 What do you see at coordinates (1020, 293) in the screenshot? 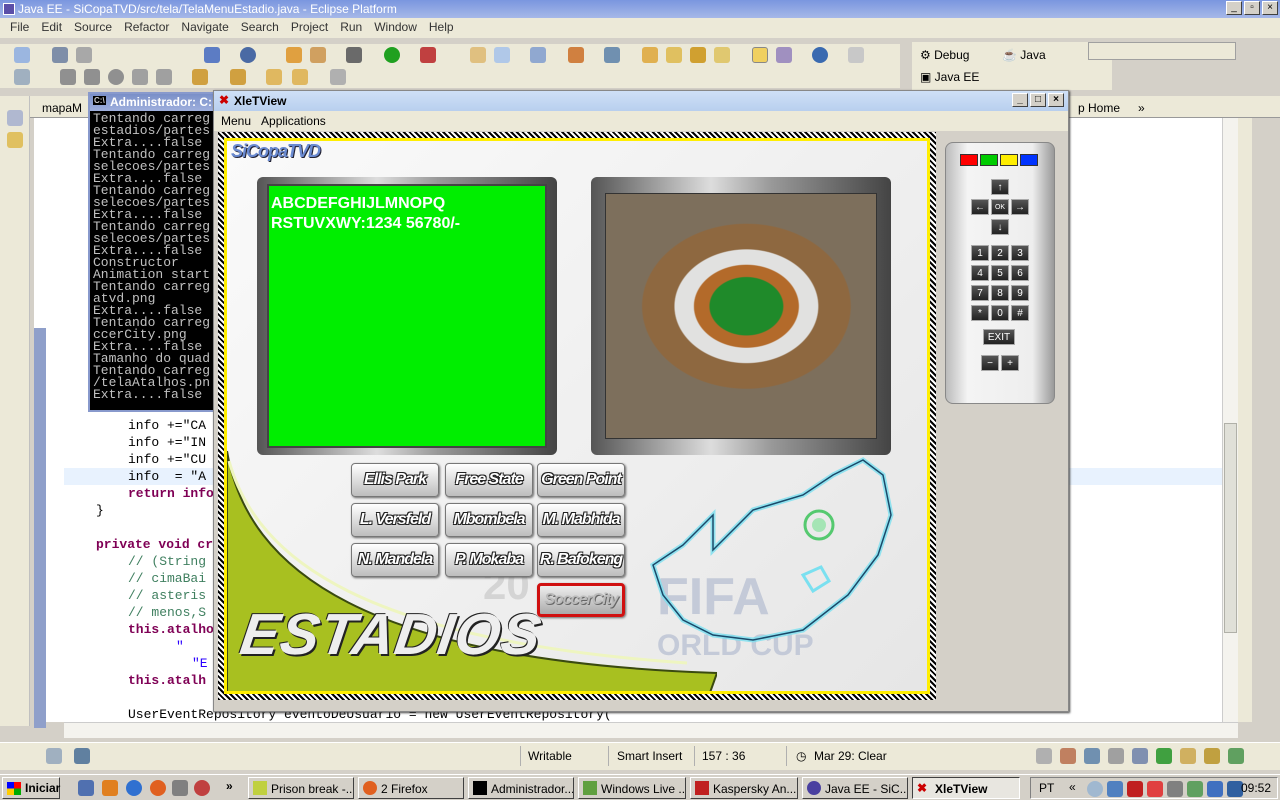
I see `key-9-button: 9` at bounding box center [1020, 293].